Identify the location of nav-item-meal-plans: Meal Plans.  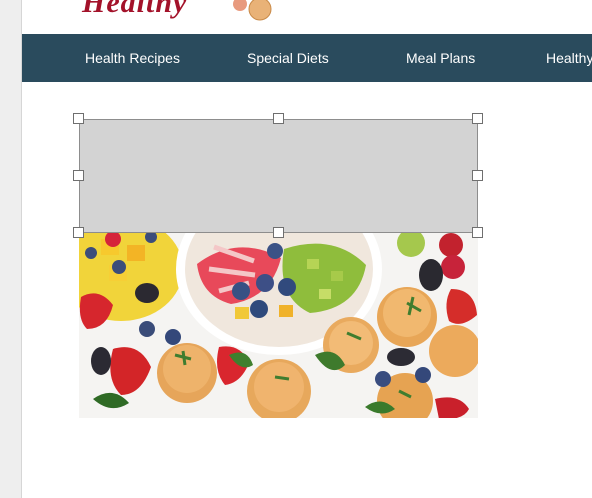
(440, 58).